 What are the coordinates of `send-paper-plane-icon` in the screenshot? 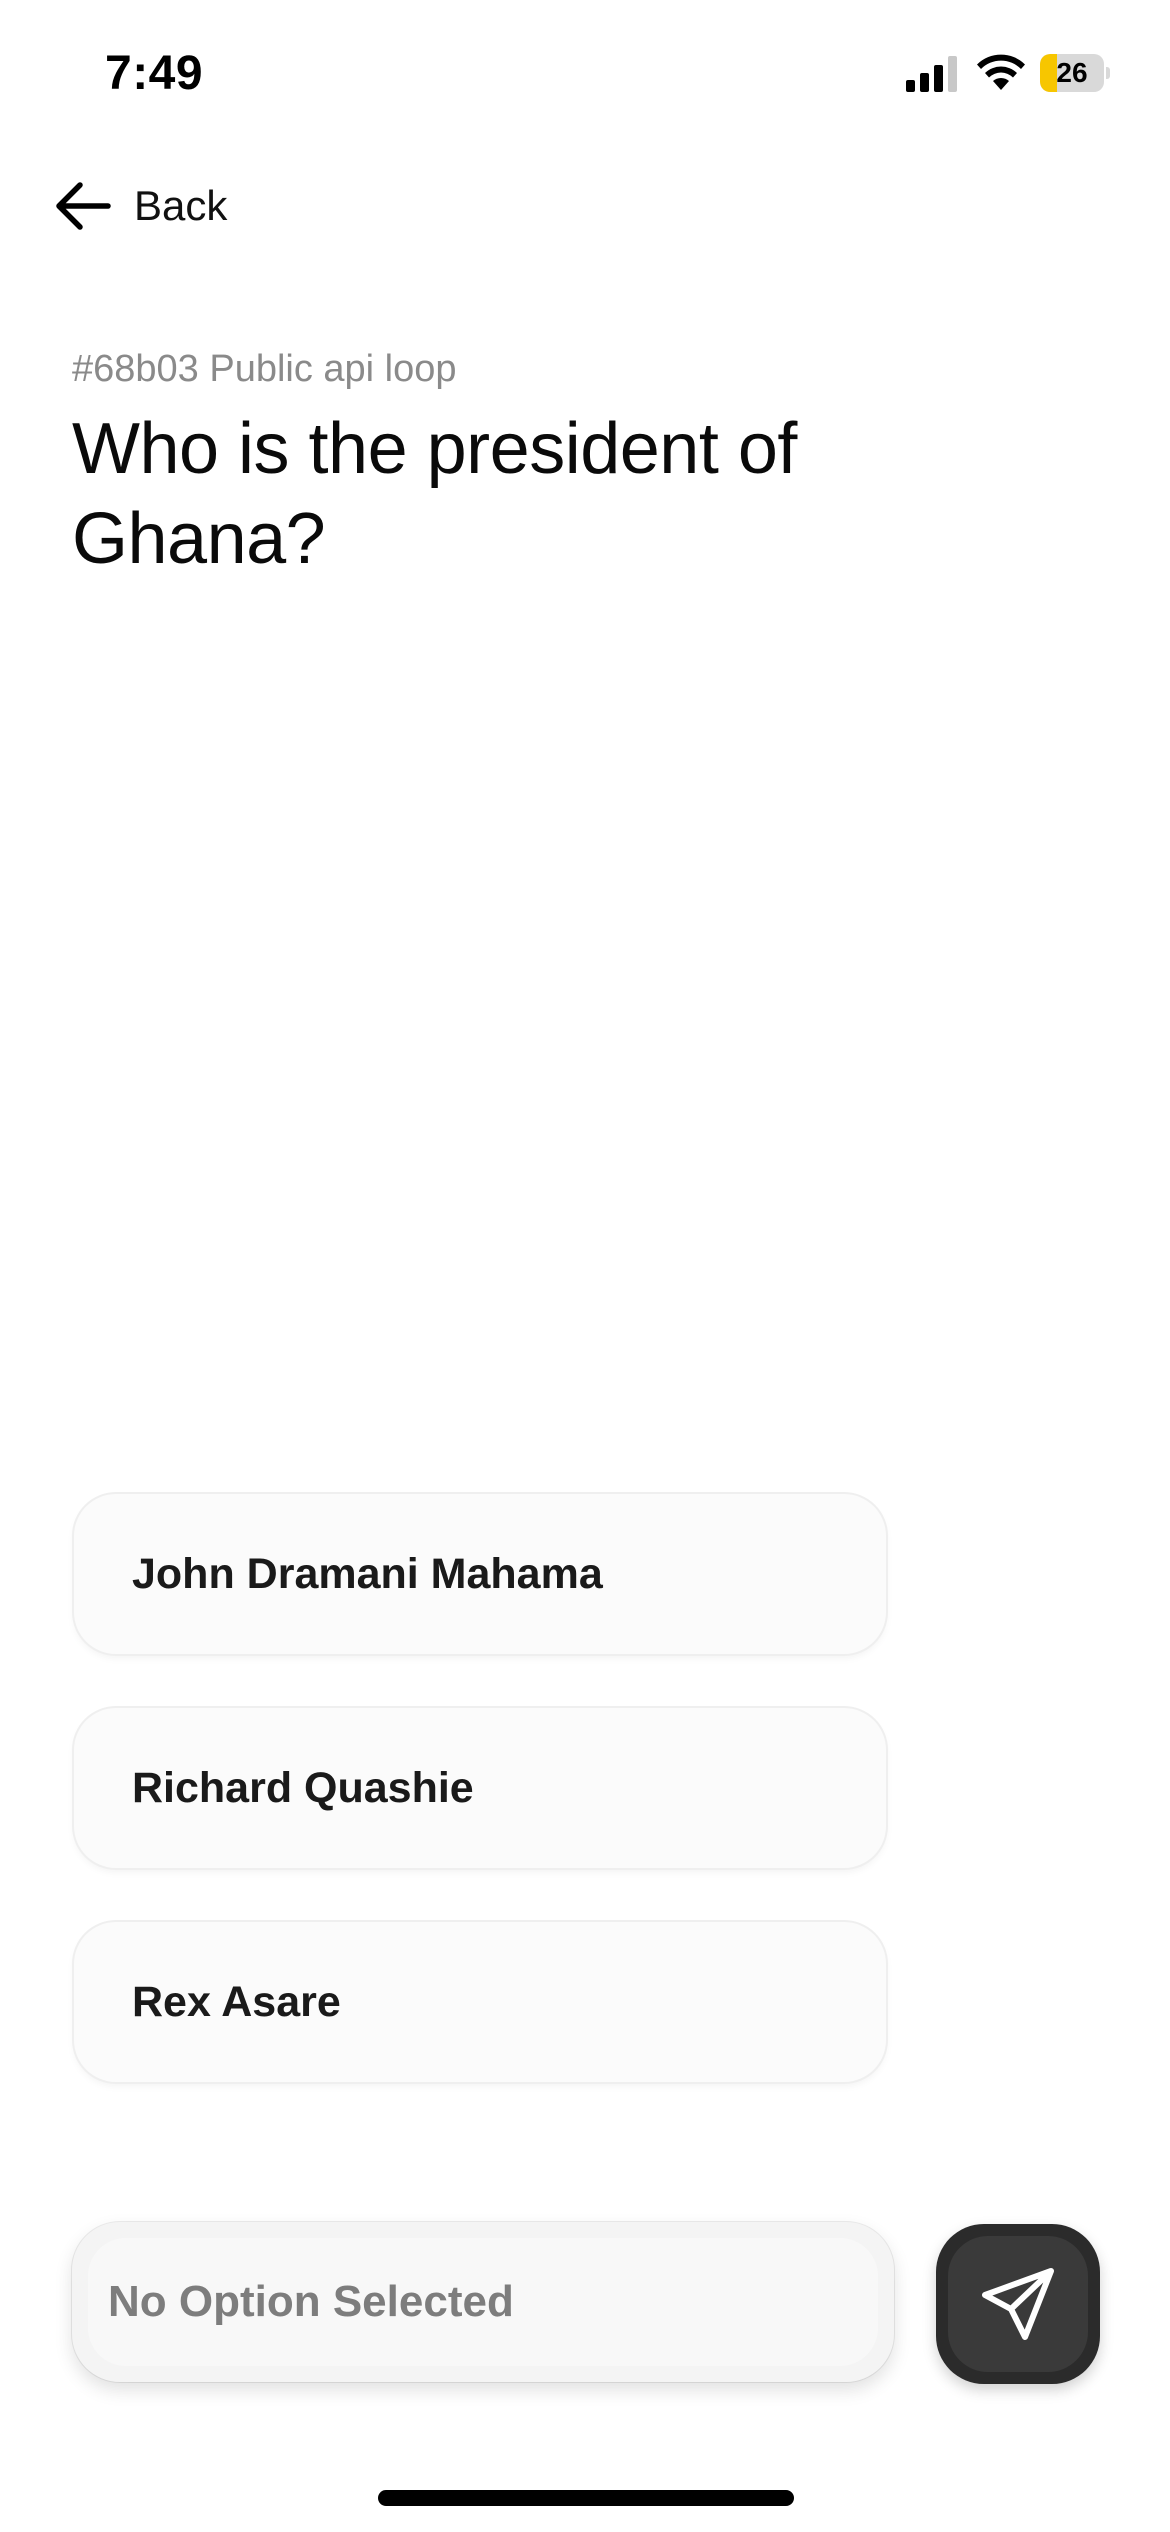 It's located at (1018, 2304).